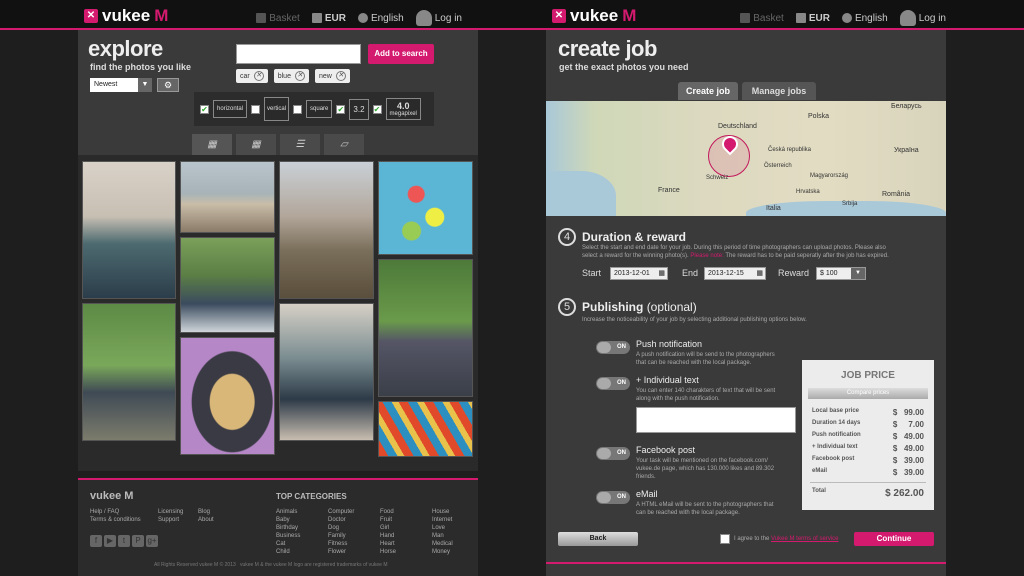  Describe the element at coordinates (708, 91) in the screenshot. I see `tab-create-job: Create job` at that location.